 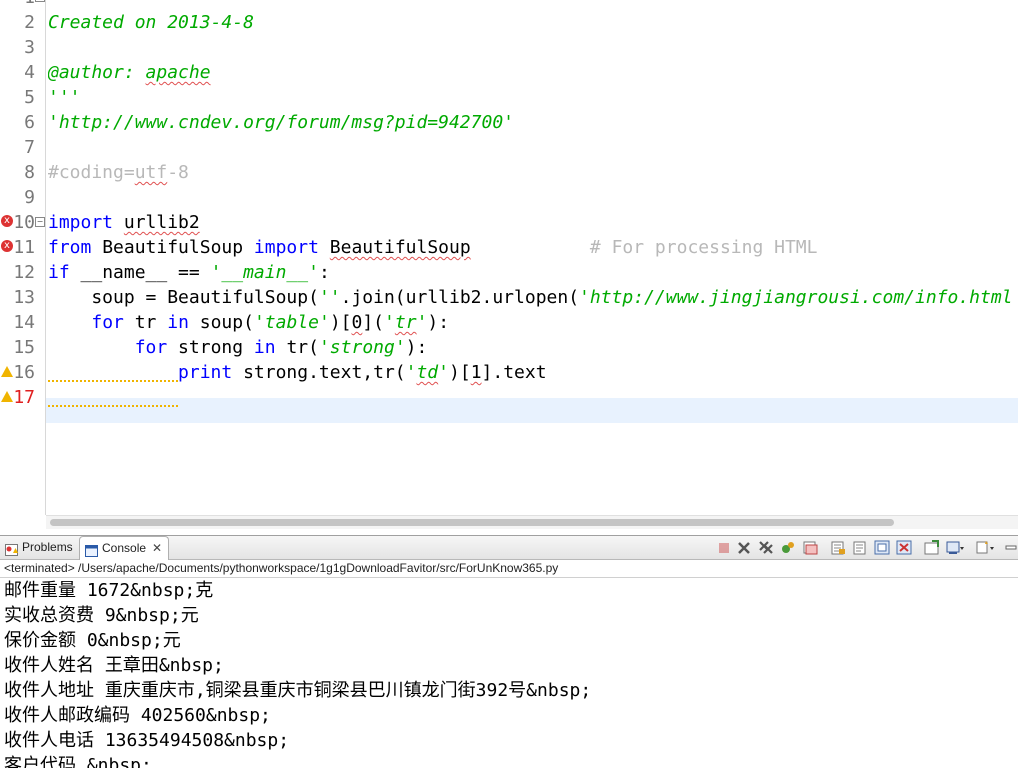 I want to click on tab-label: Console, so click(x=124, y=548).